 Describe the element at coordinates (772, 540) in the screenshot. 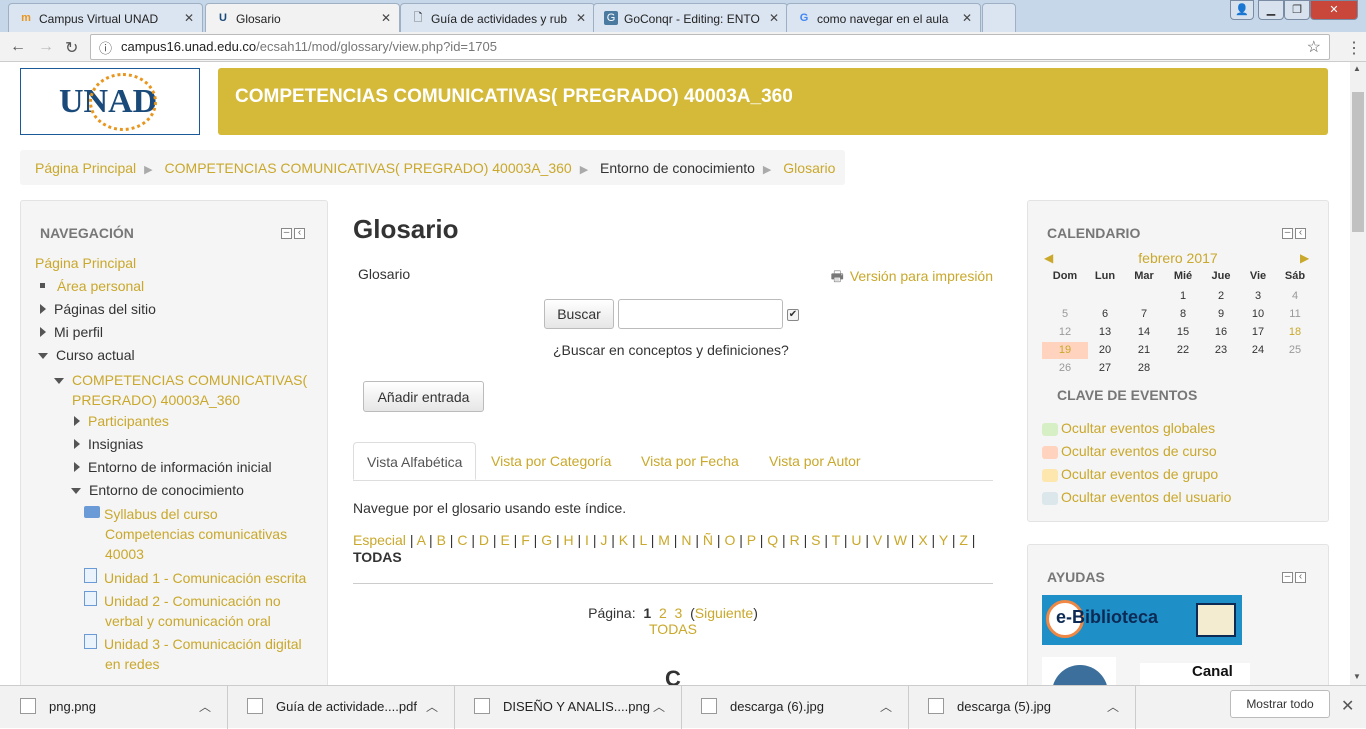

I see `letter-q: Q` at that location.